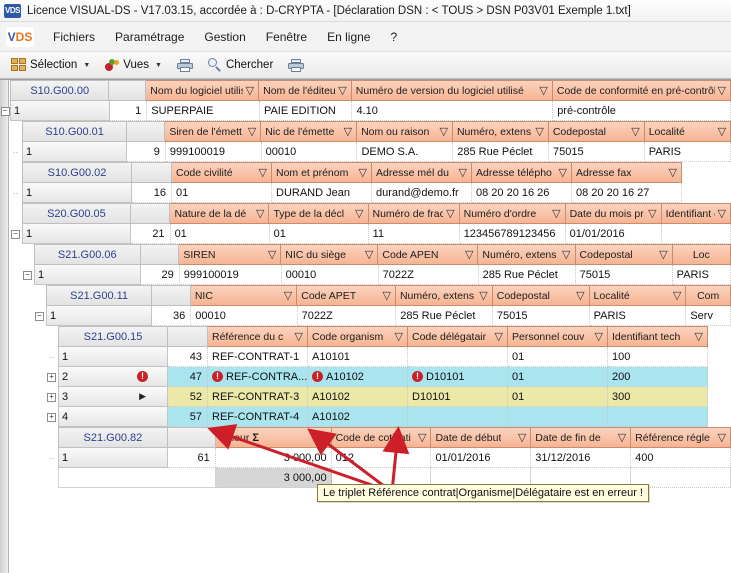  Describe the element at coordinates (527, 254) in the screenshot. I see `column-header-4: Numéro, extens ▽` at that location.